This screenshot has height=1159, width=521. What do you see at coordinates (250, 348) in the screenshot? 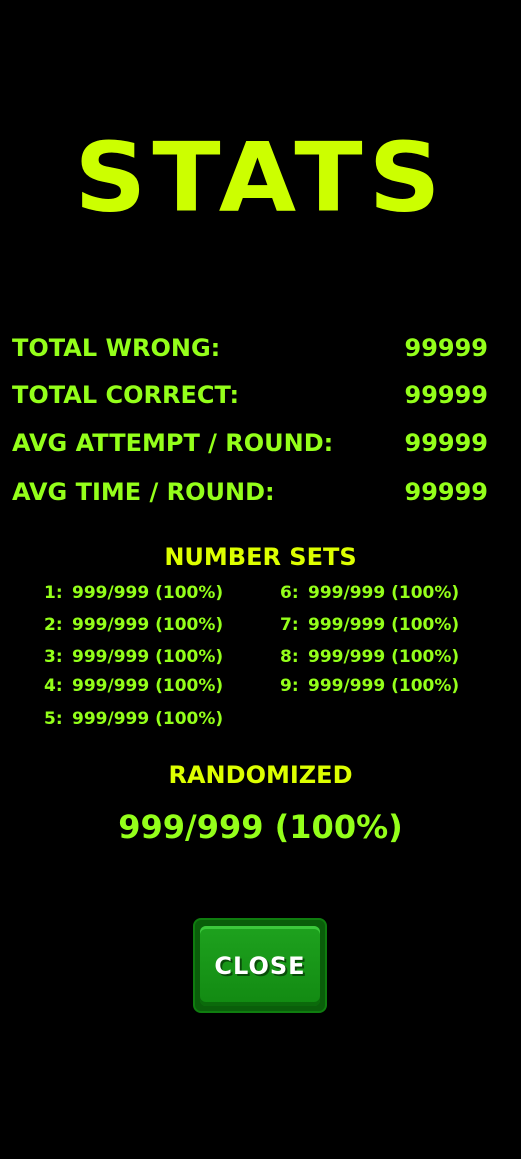
I see `stat-row-total-wrong: TOTAL WRONG: 99999` at bounding box center [250, 348].